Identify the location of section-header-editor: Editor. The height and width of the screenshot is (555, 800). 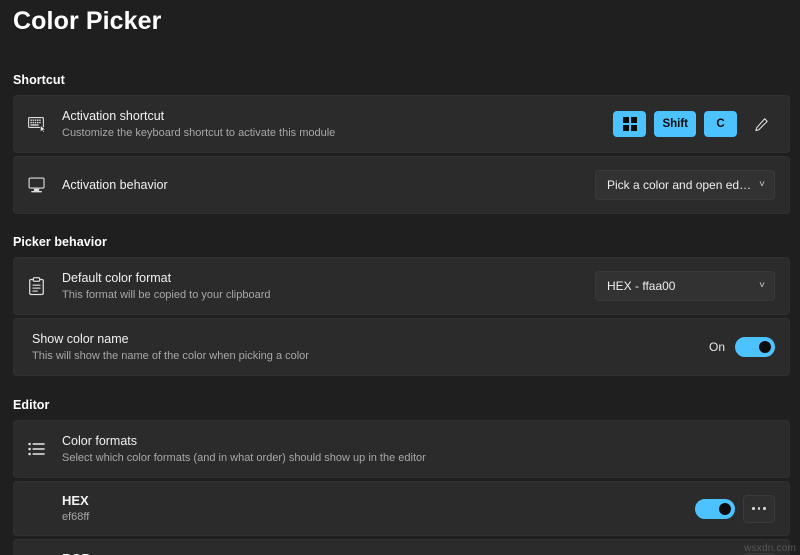
(31, 405).